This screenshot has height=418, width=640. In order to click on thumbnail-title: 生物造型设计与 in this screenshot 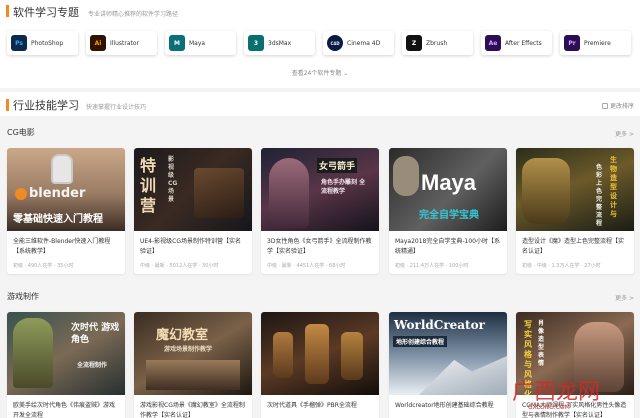, I will do `click(613, 187)`.